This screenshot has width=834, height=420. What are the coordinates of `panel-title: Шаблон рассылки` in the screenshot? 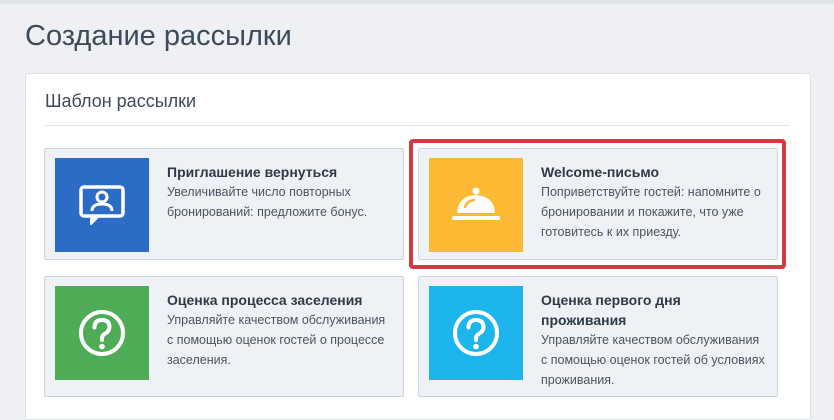 It's located at (121, 101).